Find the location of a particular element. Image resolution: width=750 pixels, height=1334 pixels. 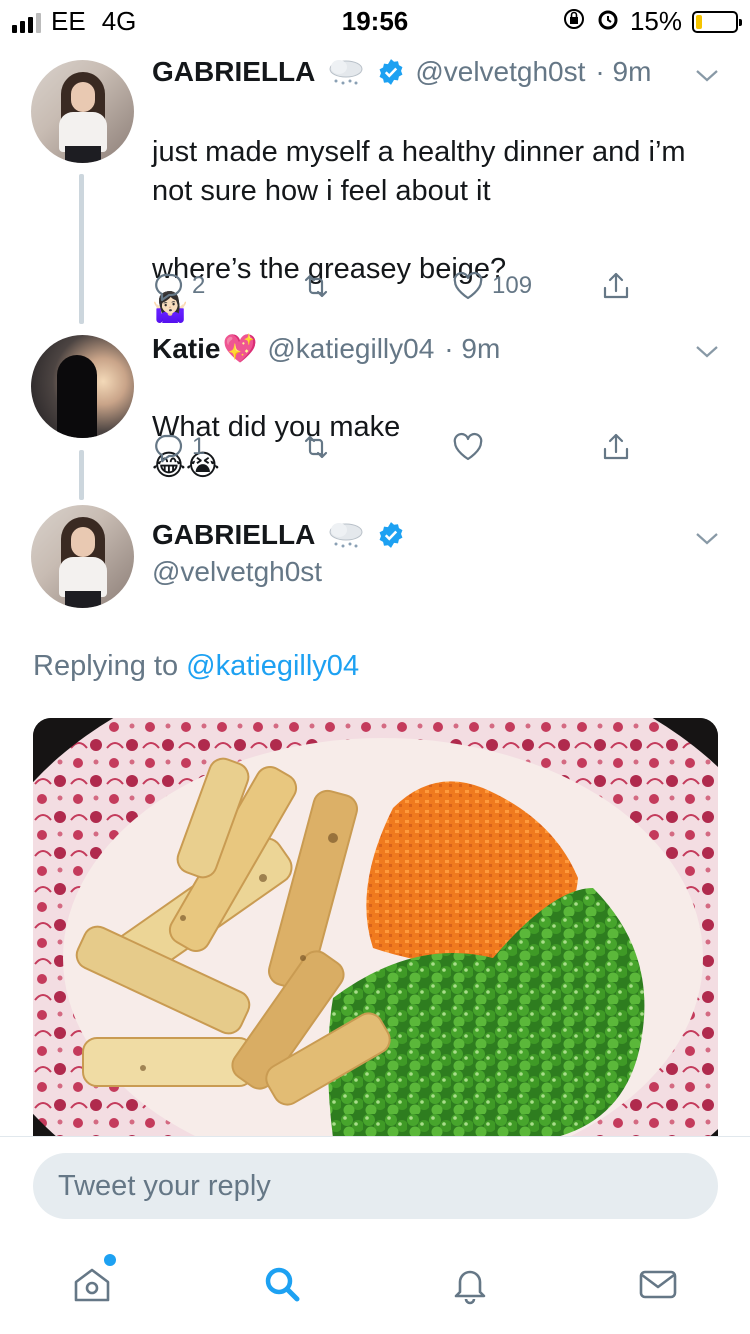

sparkling-heart-emoji: 💖 is located at coordinates (240, 348).